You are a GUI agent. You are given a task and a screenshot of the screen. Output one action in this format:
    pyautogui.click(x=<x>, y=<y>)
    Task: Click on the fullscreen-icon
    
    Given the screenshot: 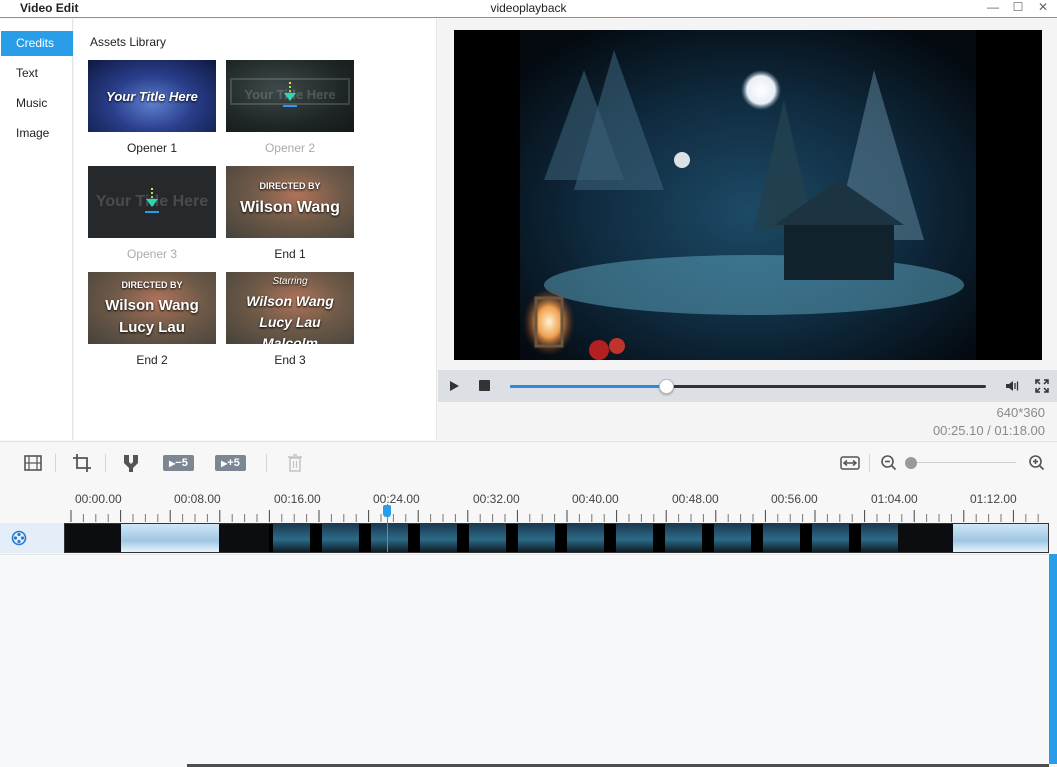 What is the action you would take?
    pyautogui.click(x=1042, y=386)
    